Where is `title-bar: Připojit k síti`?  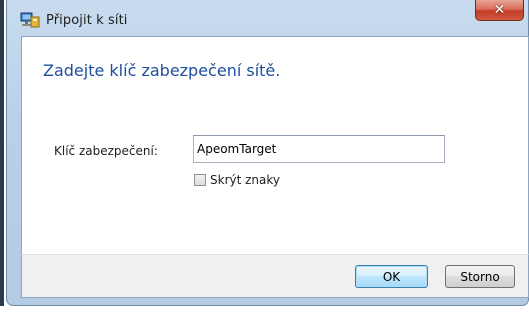
title-bar: Připojit k síti is located at coordinates (245, 20).